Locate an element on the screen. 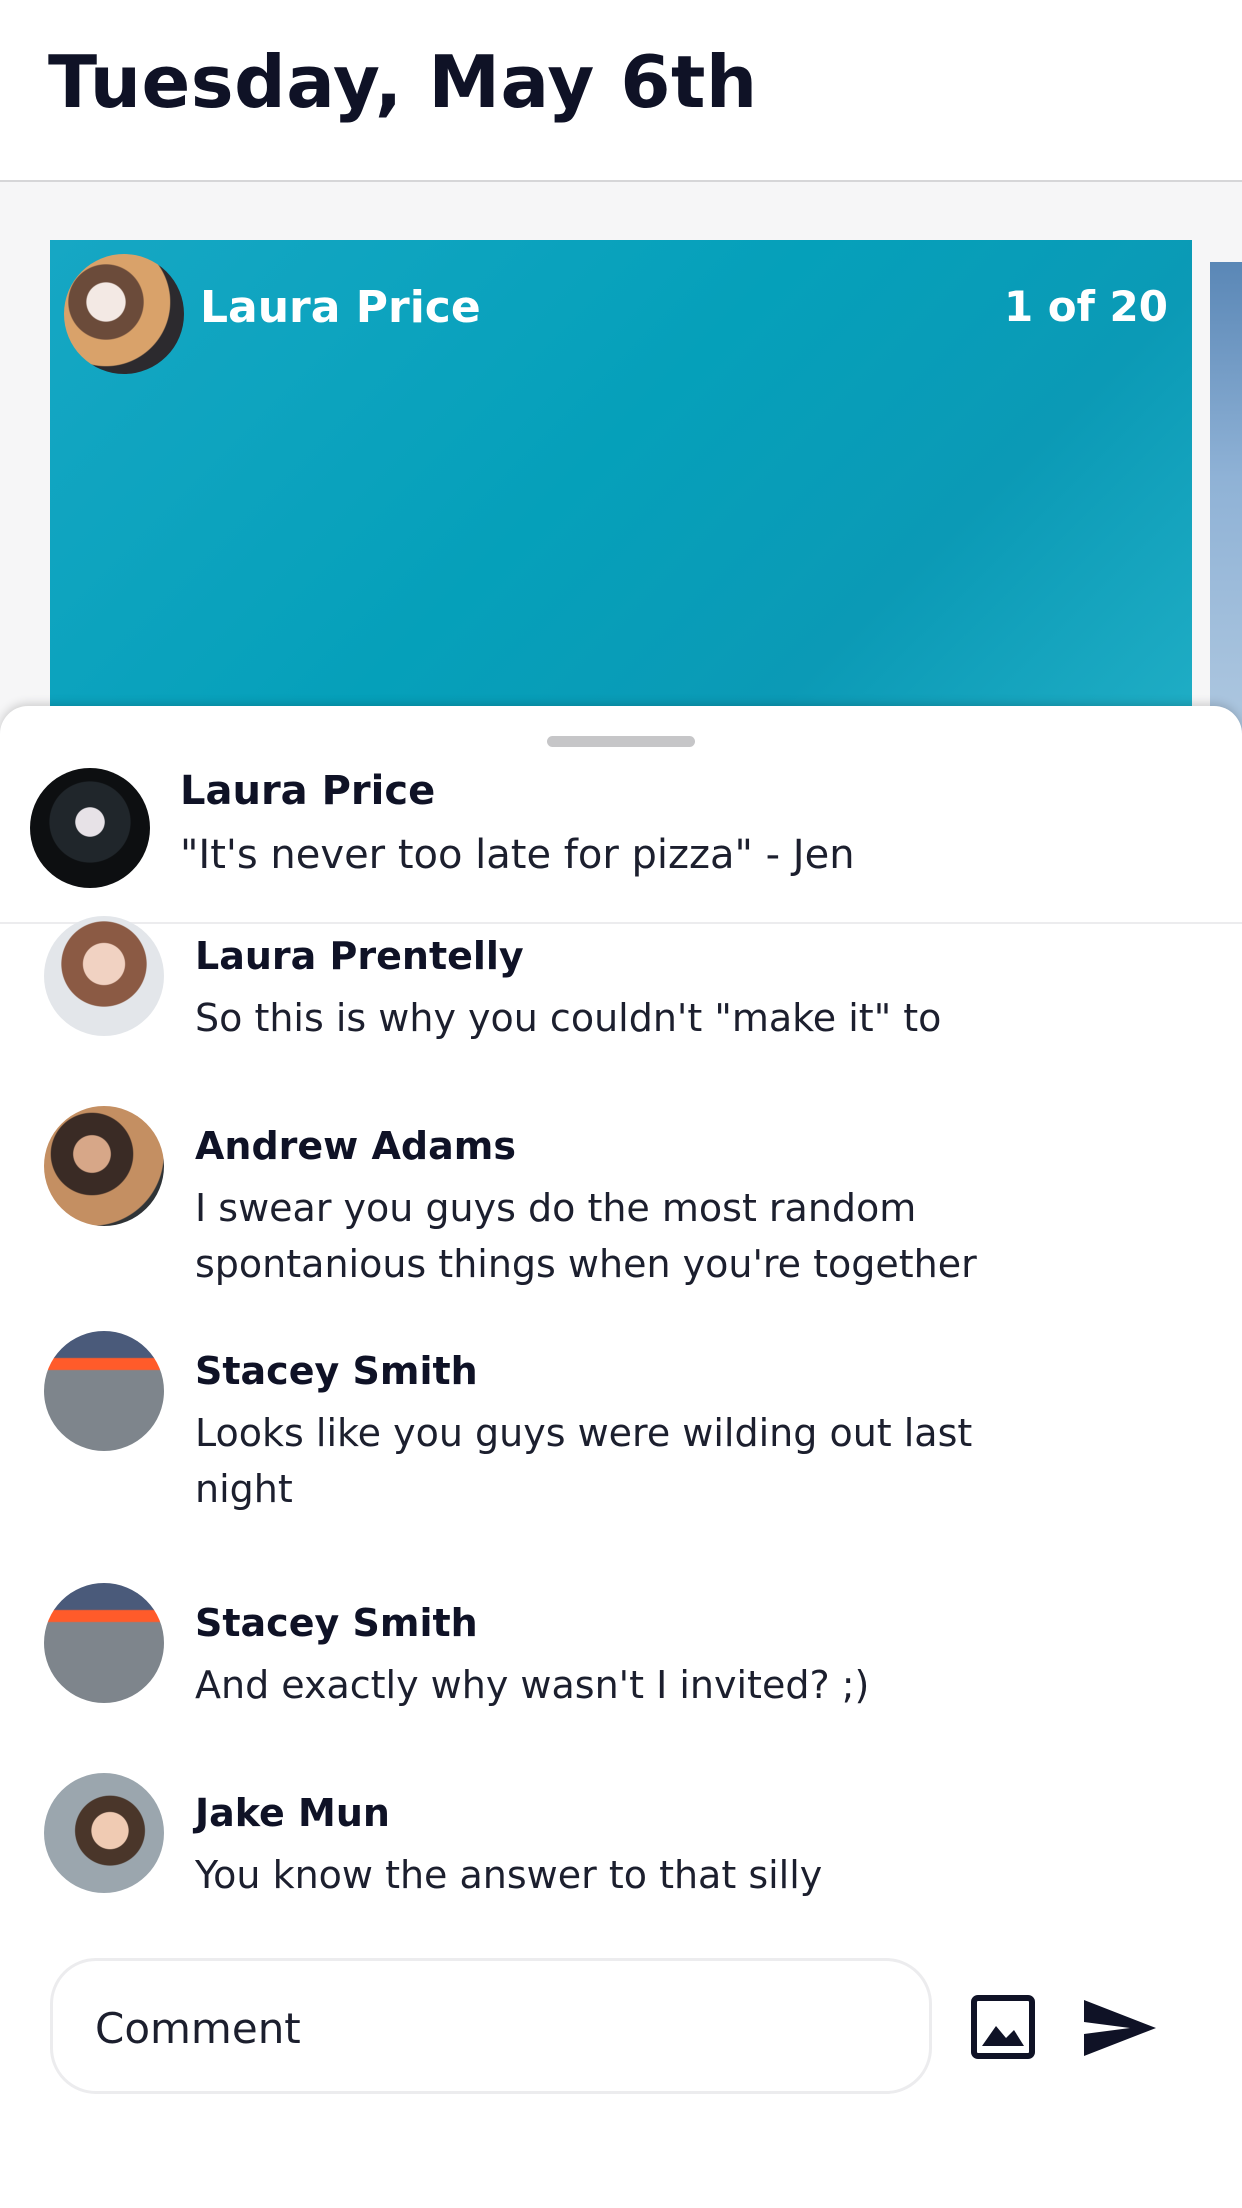  attach-image-button is located at coordinates (1003, 2027).